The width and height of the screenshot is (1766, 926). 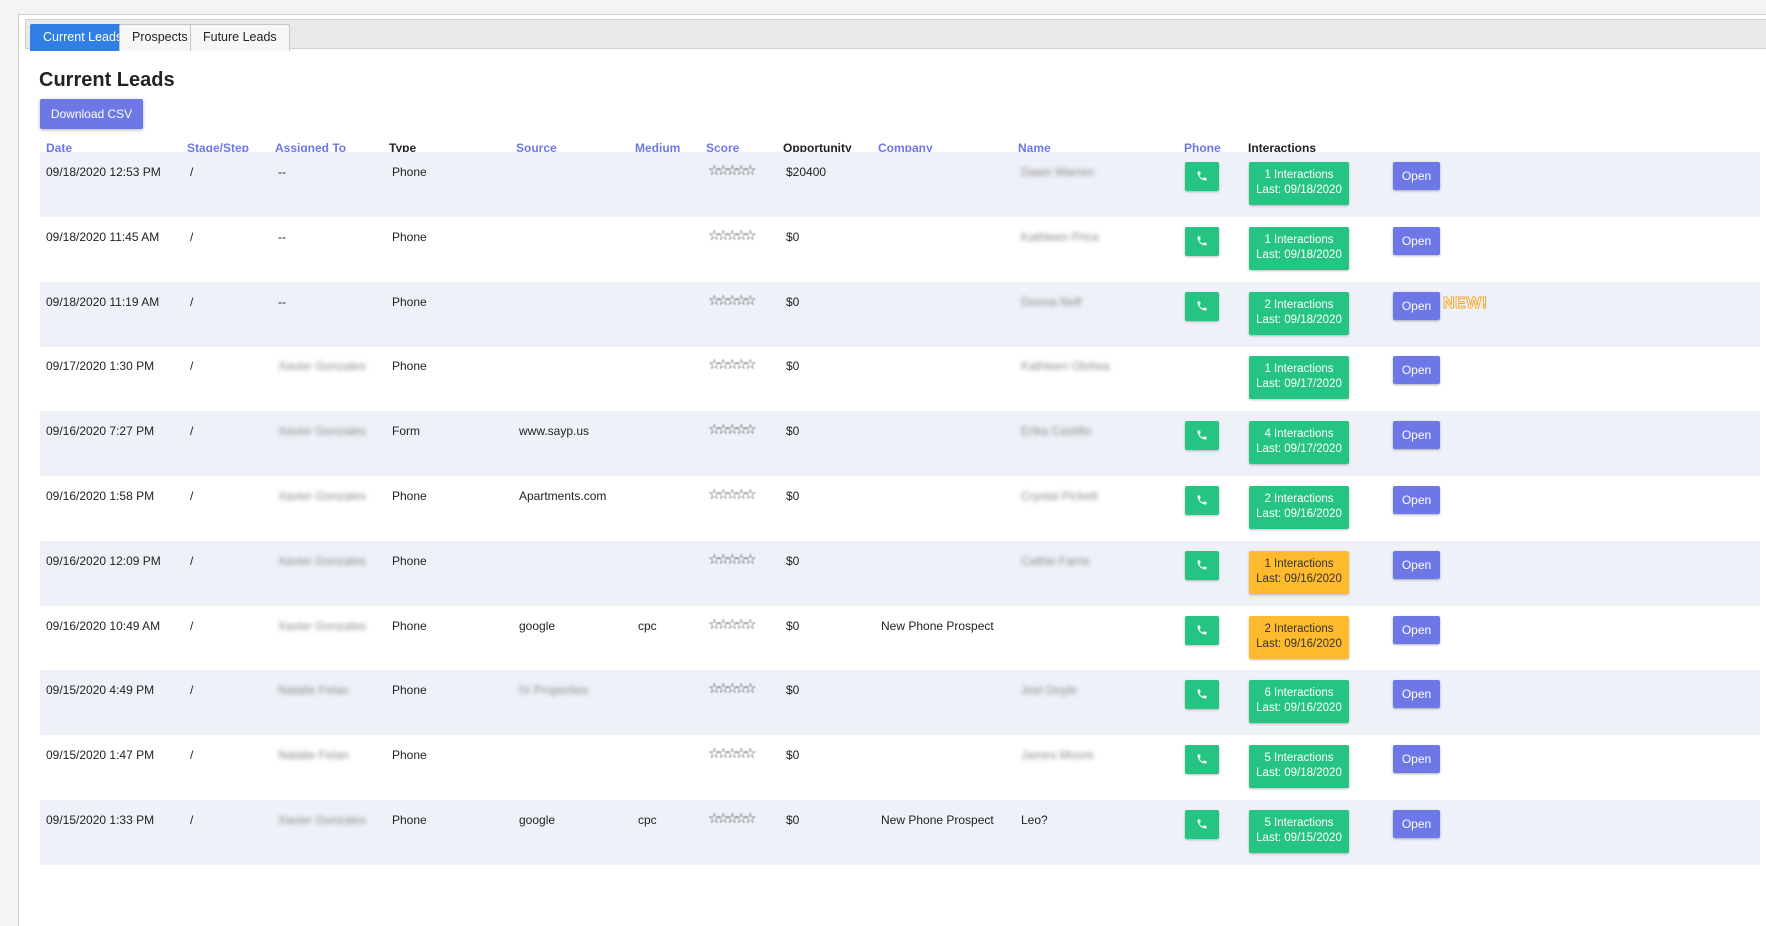 What do you see at coordinates (1299, 378) in the screenshot?
I see `interactions-button: 1 Interactions Last: 09/17/2020` at bounding box center [1299, 378].